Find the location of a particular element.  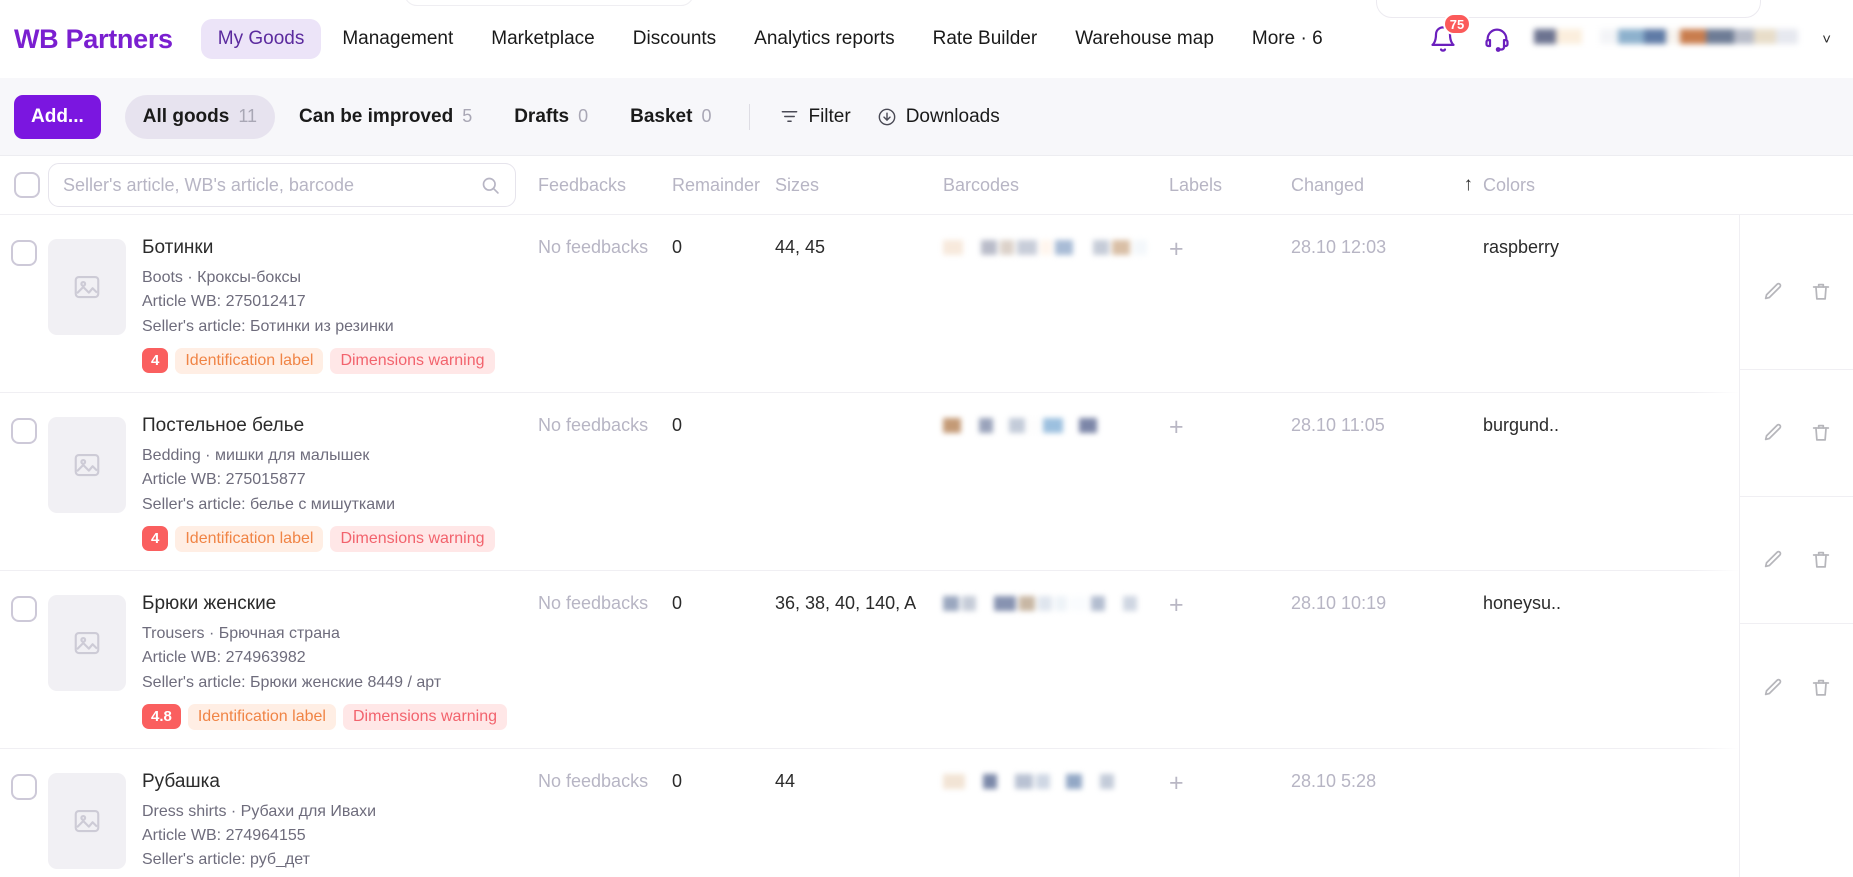

tab-can-be-improved: Can be improved 5 is located at coordinates (385, 117).